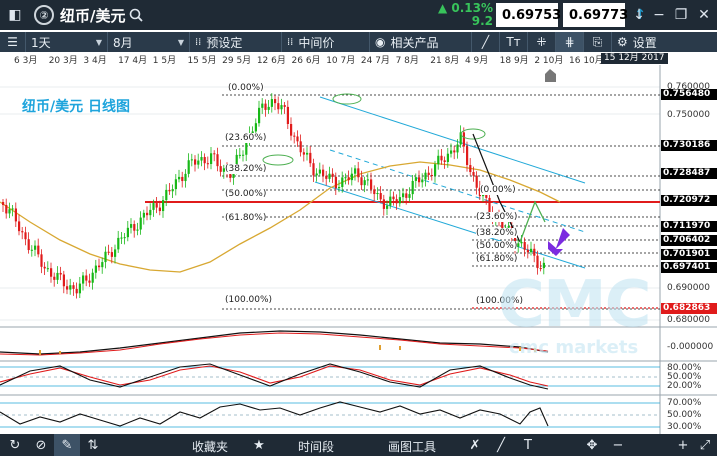  What do you see at coordinates (570, 42) in the screenshot?
I see `grid-toggle-button: ⋕` at bounding box center [570, 42].